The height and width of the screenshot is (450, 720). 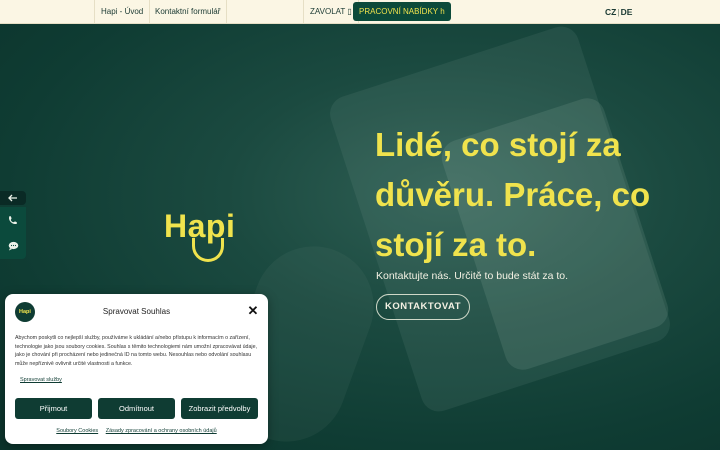 I want to click on nav-jobs-button: PRACOVNÍ NABÍDKY h, so click(x=402, y=11).